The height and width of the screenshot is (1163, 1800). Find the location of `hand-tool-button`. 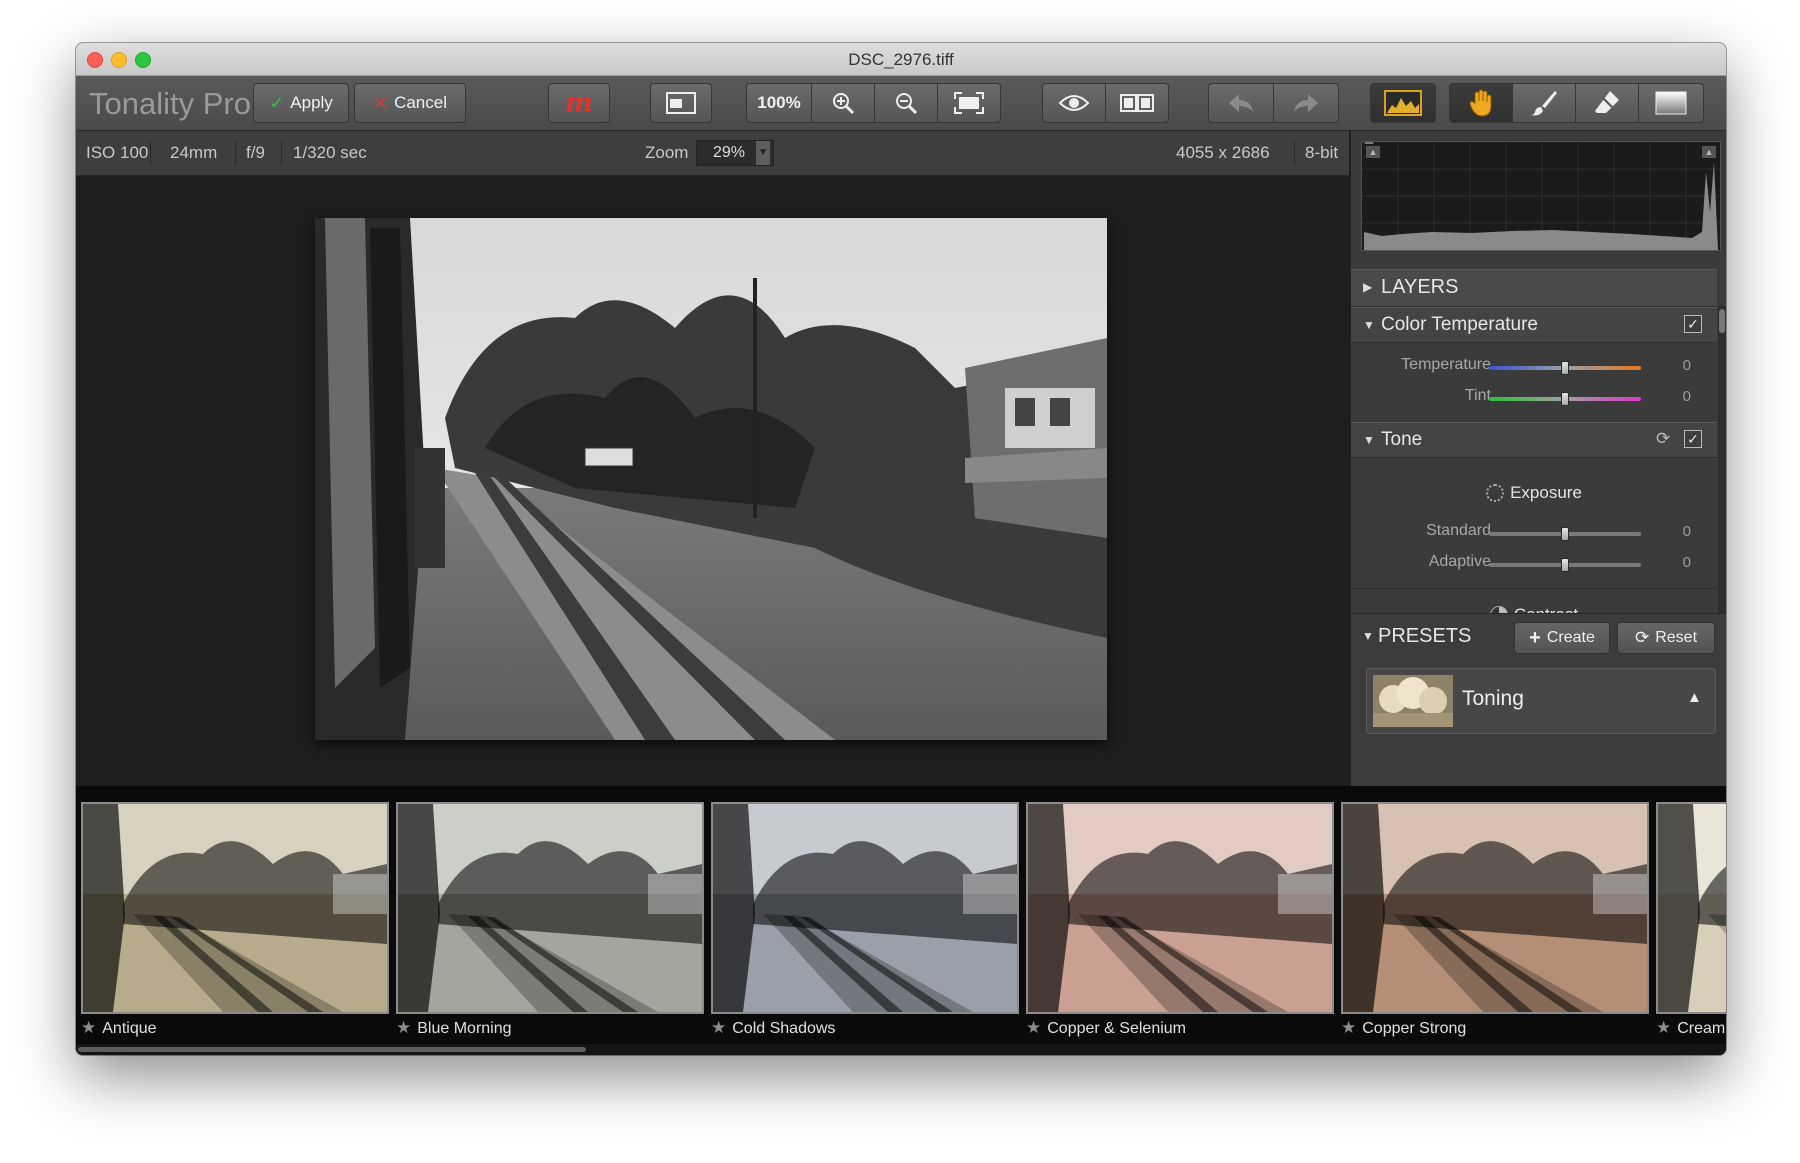

hand-tool-button is located at coordinates (1481, 103).